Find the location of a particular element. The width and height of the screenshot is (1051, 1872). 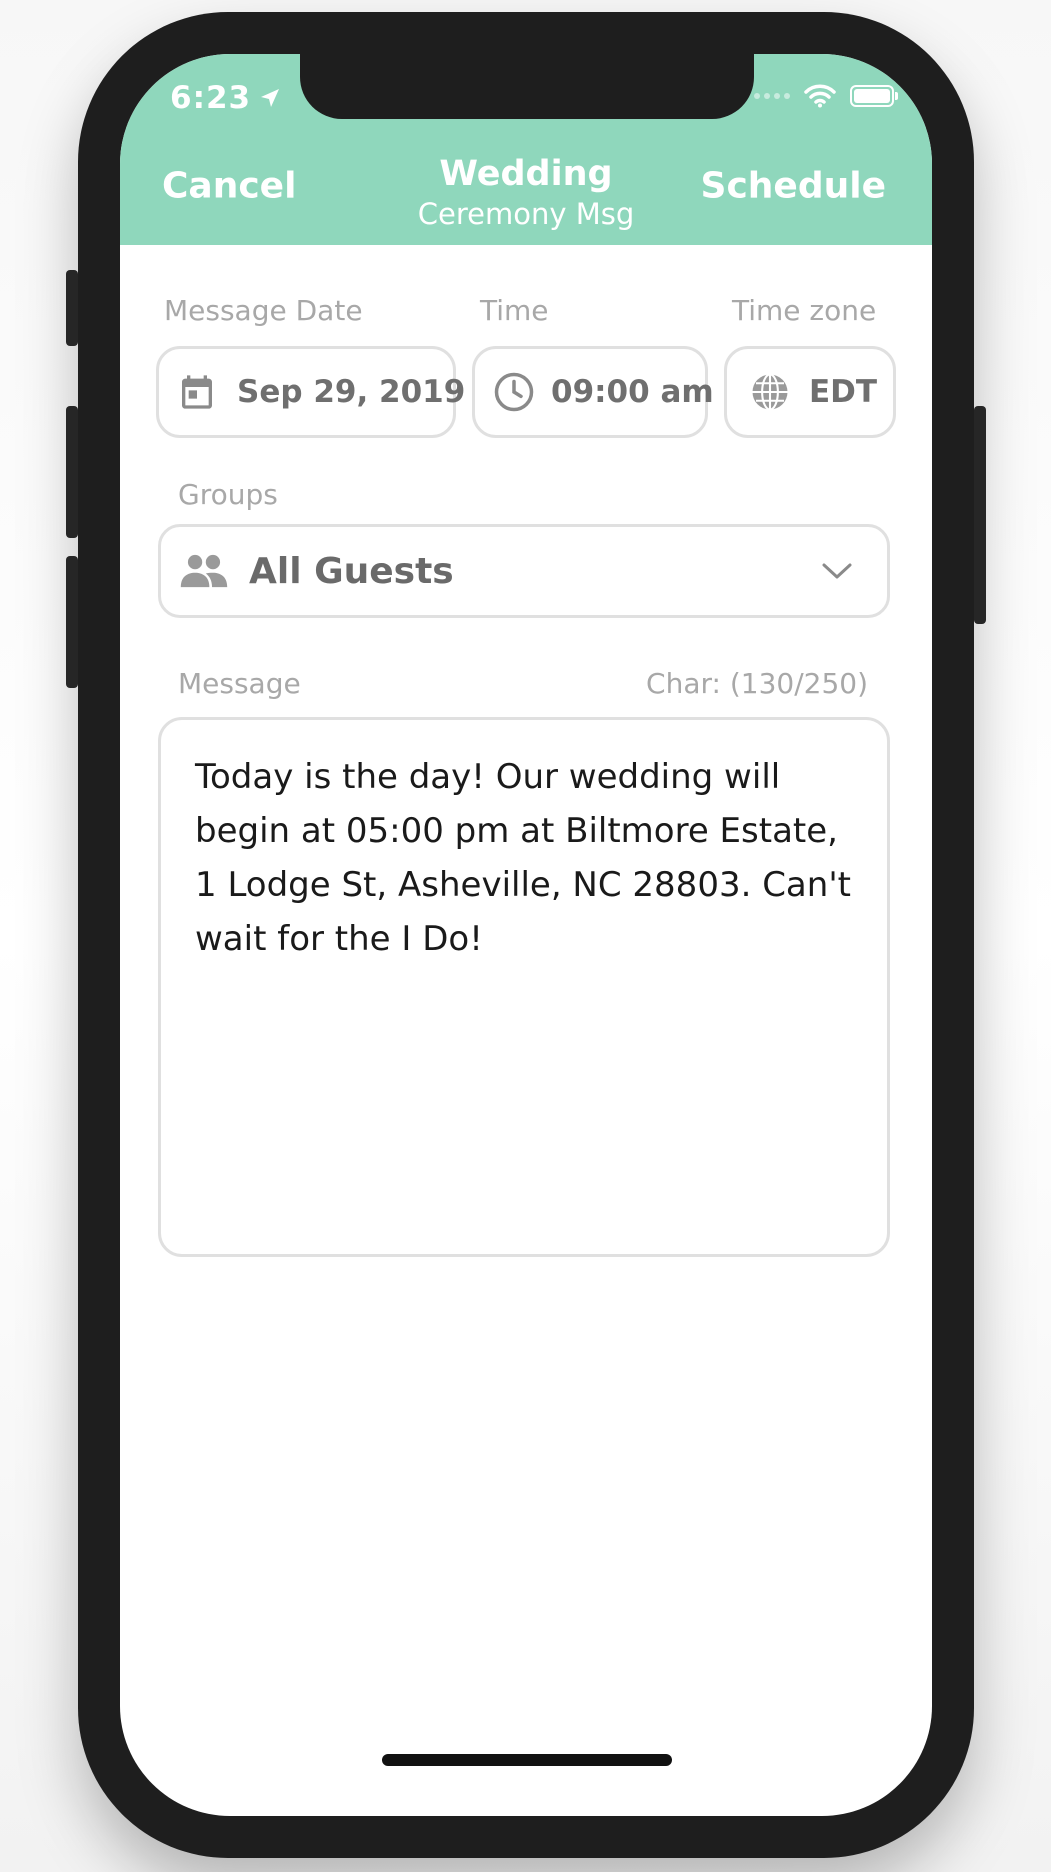

time-picker: 09:00 am is located at coordinates (593, 392).